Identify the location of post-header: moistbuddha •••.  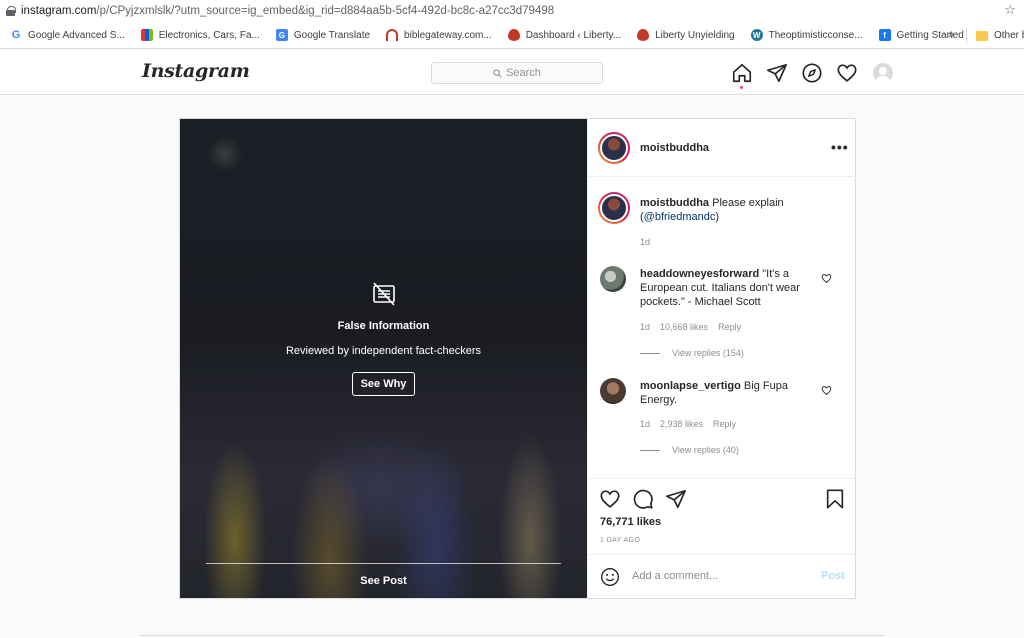
(722, 148).